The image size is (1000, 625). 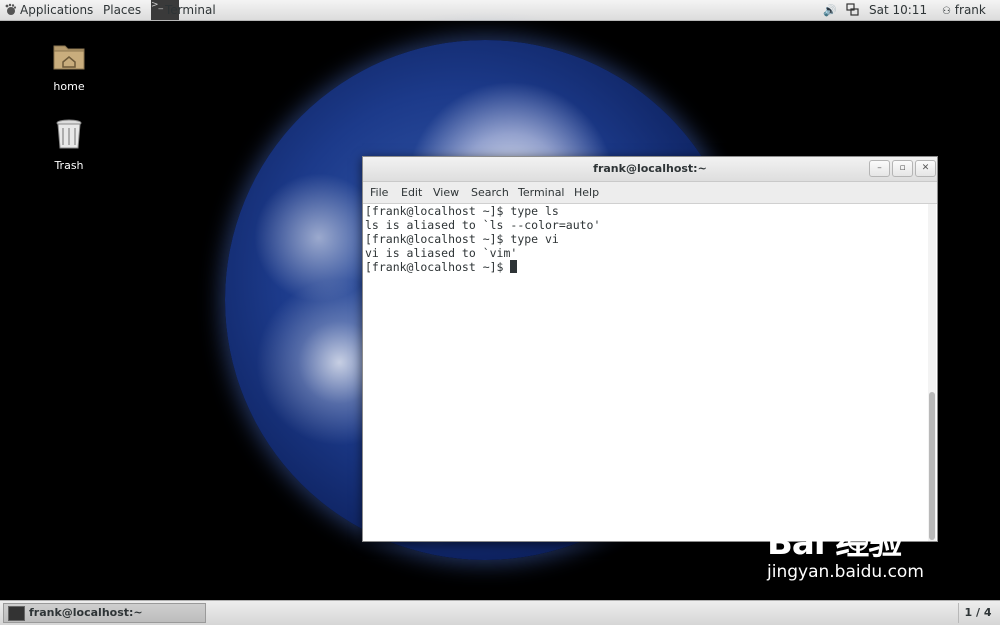 What do you see at coordinates (57, 10) in the screenshot?
I see `applications-label: Applications` at bounding box center [57, 10].